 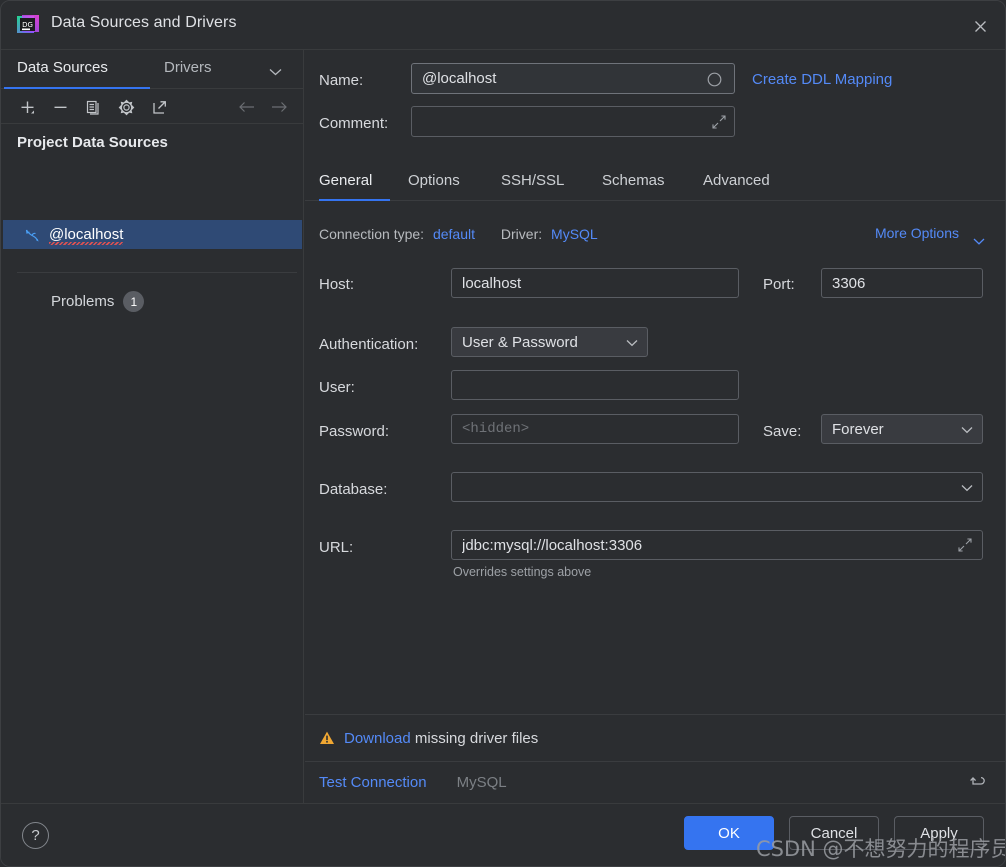 I want to click on comment-input, so click(x=573, y=121).